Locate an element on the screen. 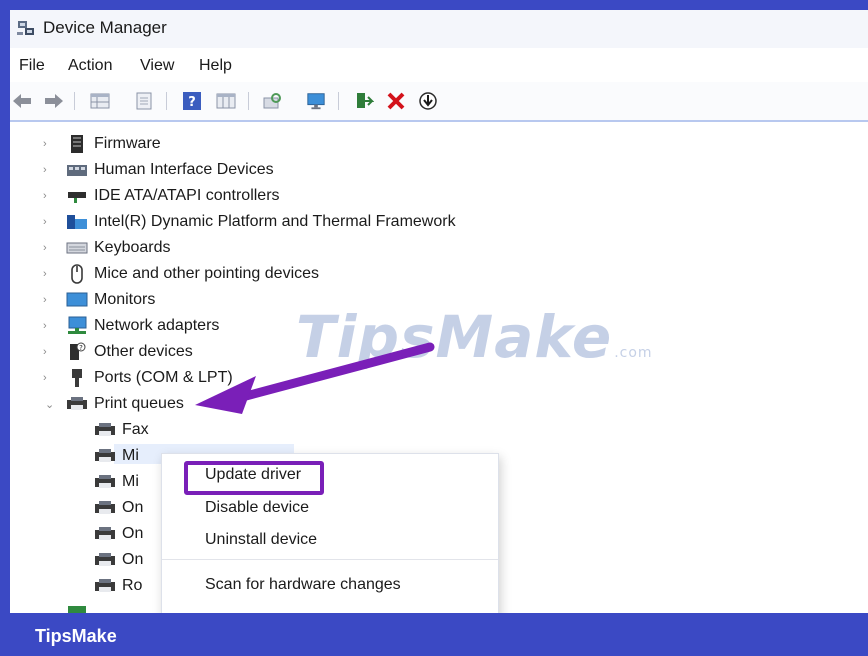 Image resolution: width=868 pixels, height=656 pixels. annotation-arrow-icon is located at coordinates (315, 378).